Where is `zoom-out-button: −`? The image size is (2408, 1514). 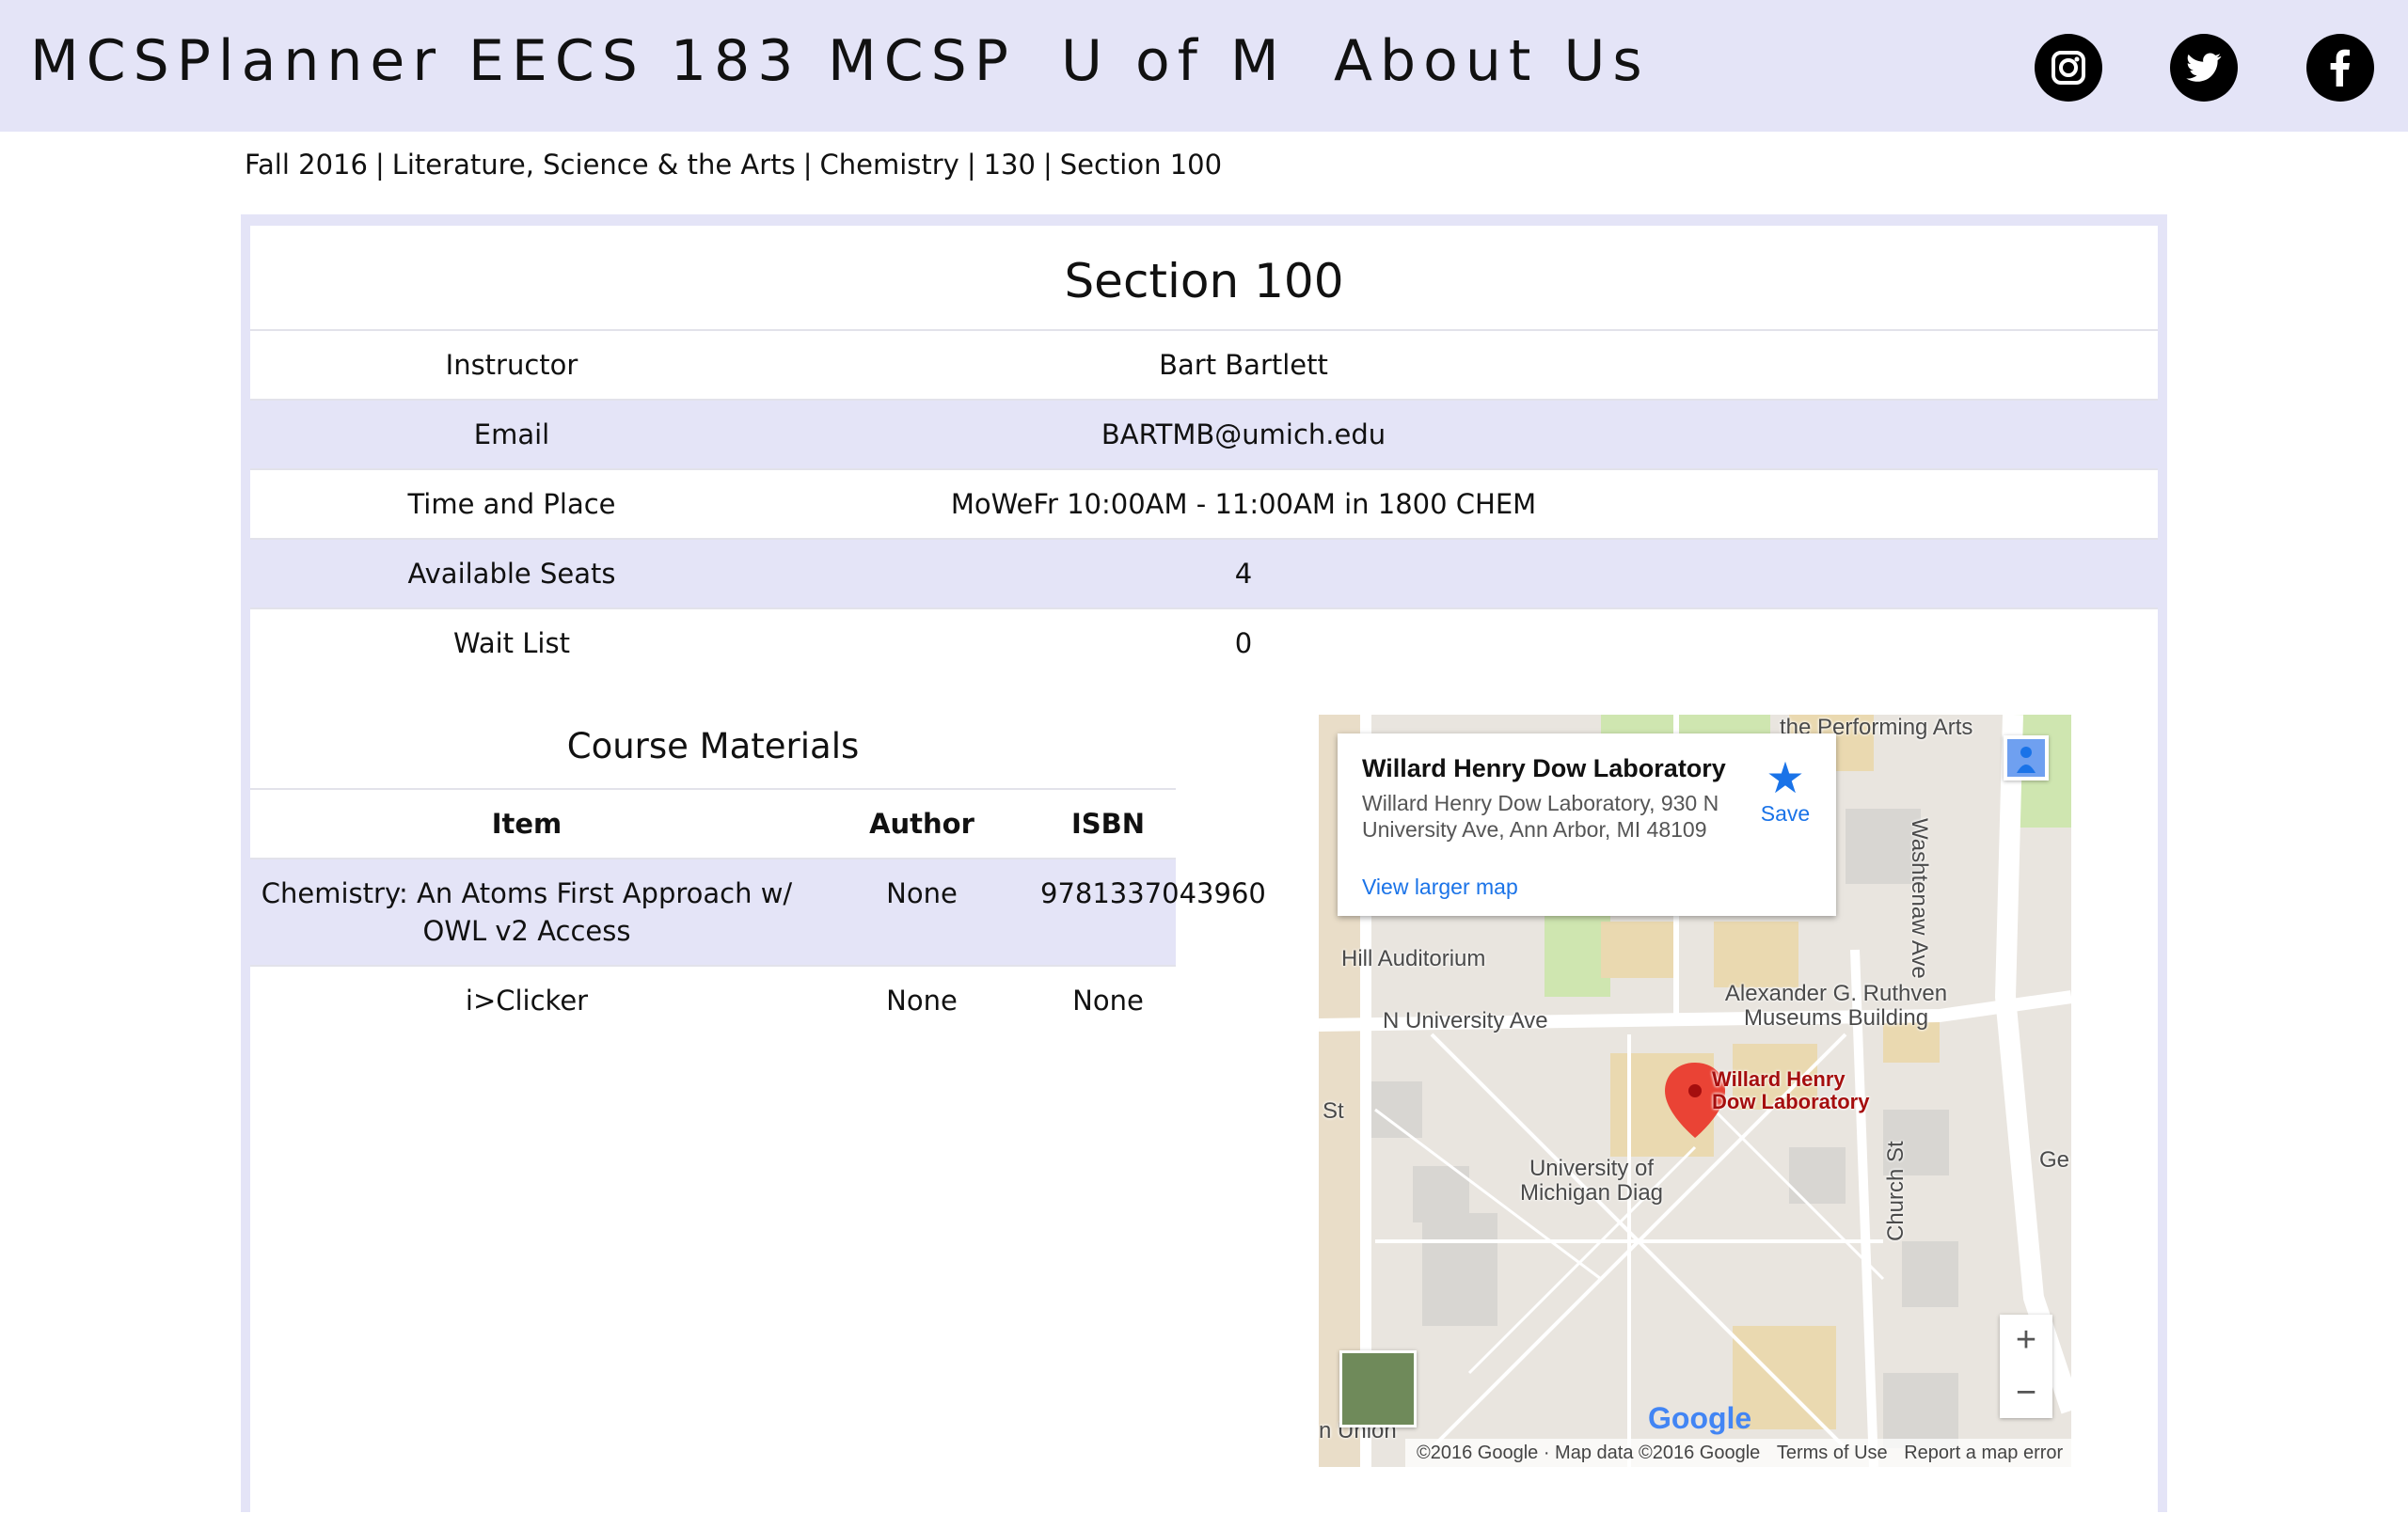
zoom-out-button: − is located at coordinates (2026, 1392).